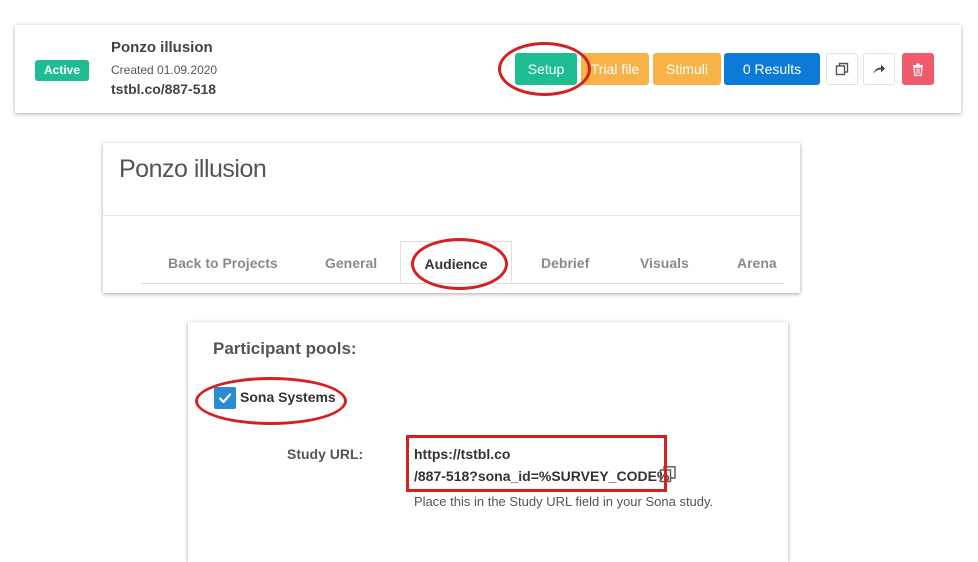 The height and width of the screenshot is (562, 978). I want to click on sona-systems-label: Sona Systems, so click(288, 397).